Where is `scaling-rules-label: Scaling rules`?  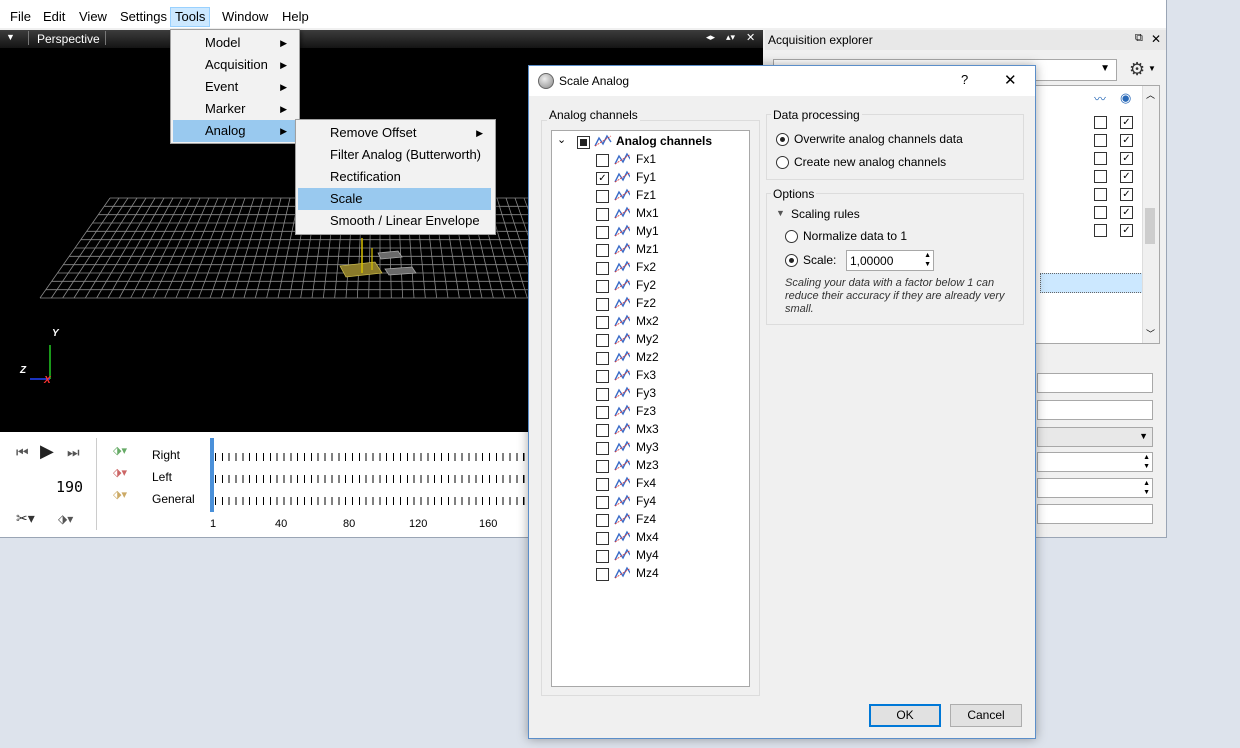 scaling-rules-label: Scaling rules is located at coordinates (825, 214).